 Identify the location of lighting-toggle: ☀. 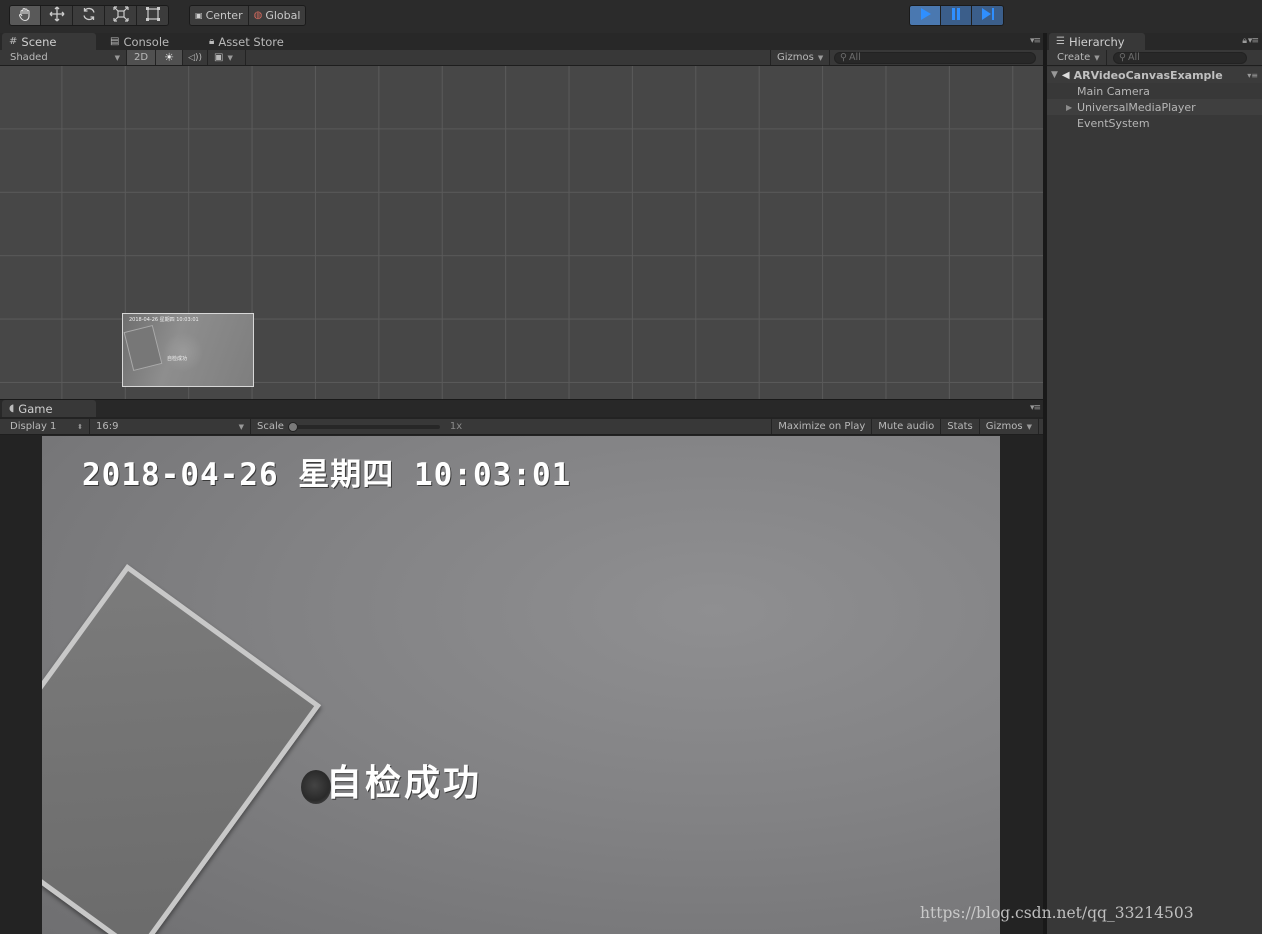
(169, 57).